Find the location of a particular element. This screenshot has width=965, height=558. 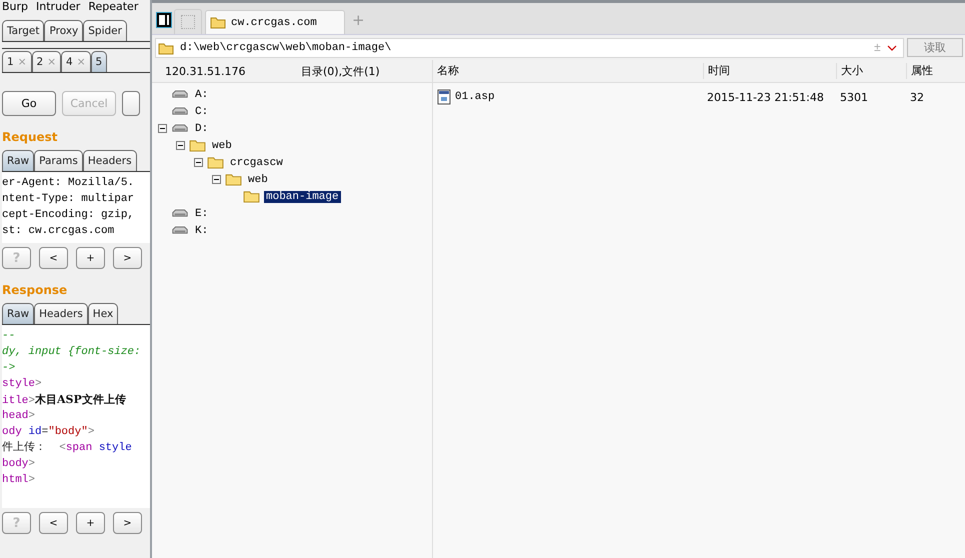

table-cell-text: 2015-11-23 21:51:48 is located at coordinates (765, 97).